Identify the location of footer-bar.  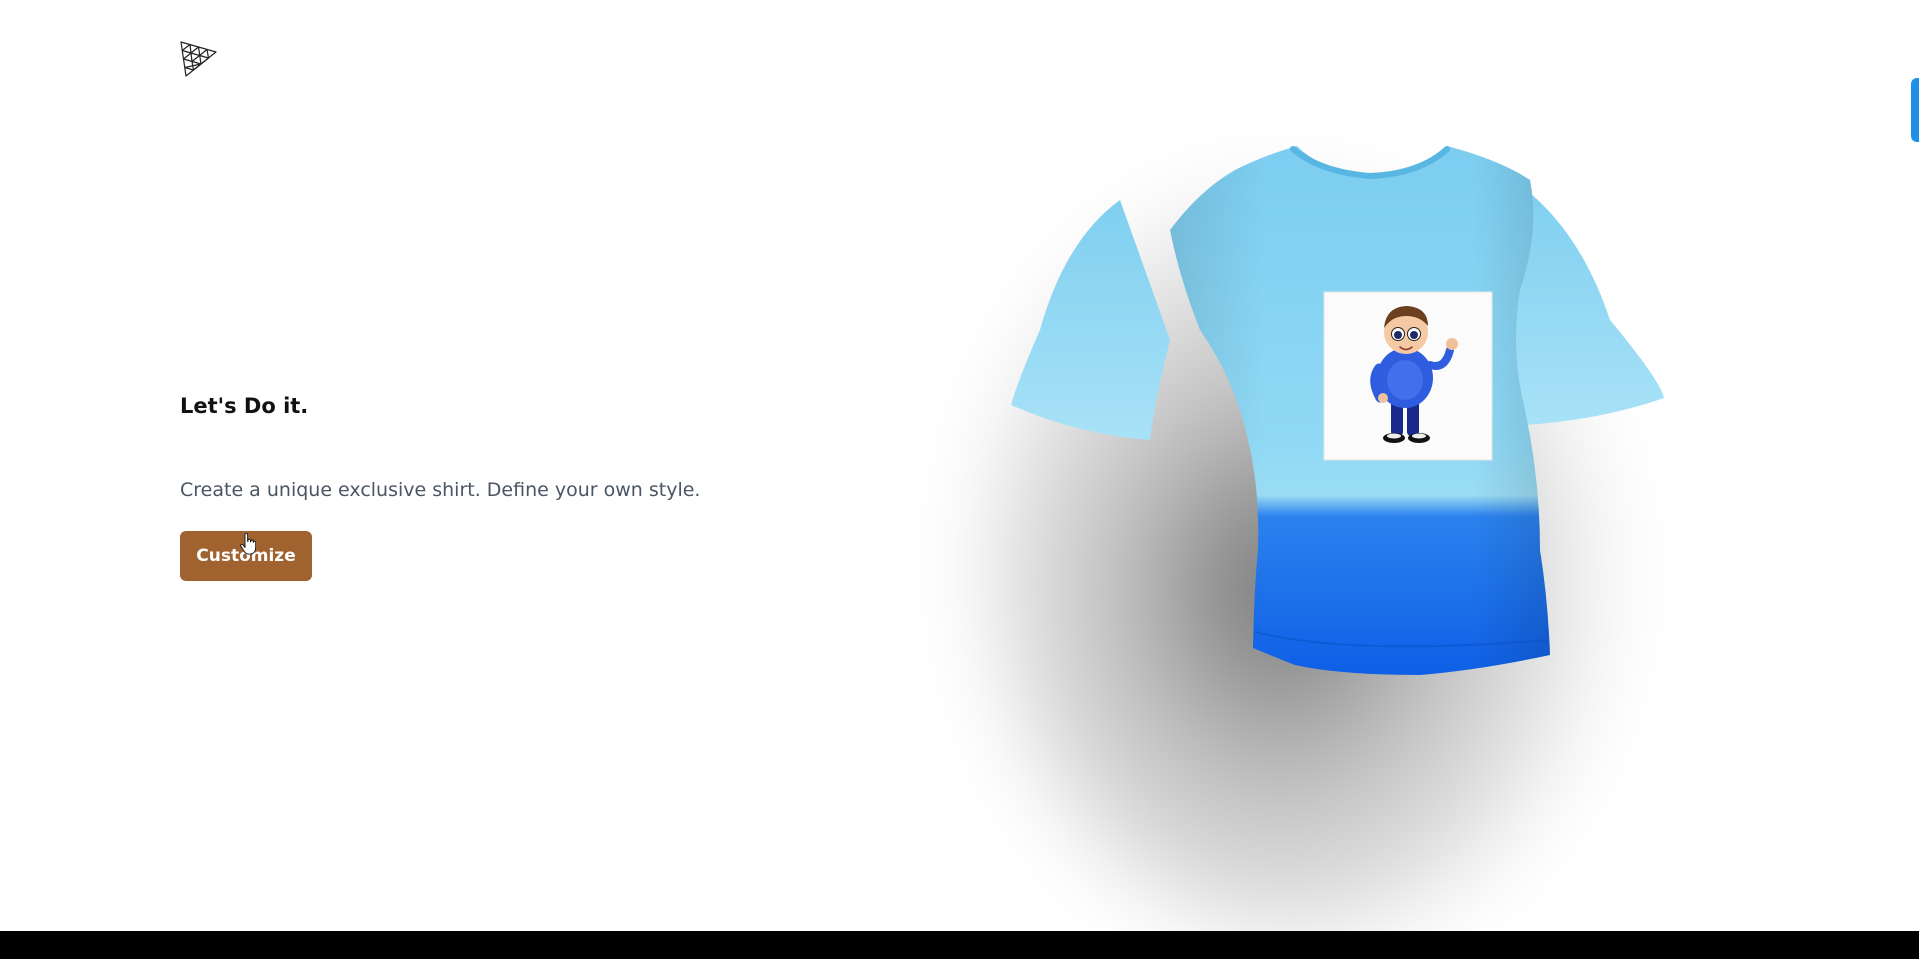
(959, 945).